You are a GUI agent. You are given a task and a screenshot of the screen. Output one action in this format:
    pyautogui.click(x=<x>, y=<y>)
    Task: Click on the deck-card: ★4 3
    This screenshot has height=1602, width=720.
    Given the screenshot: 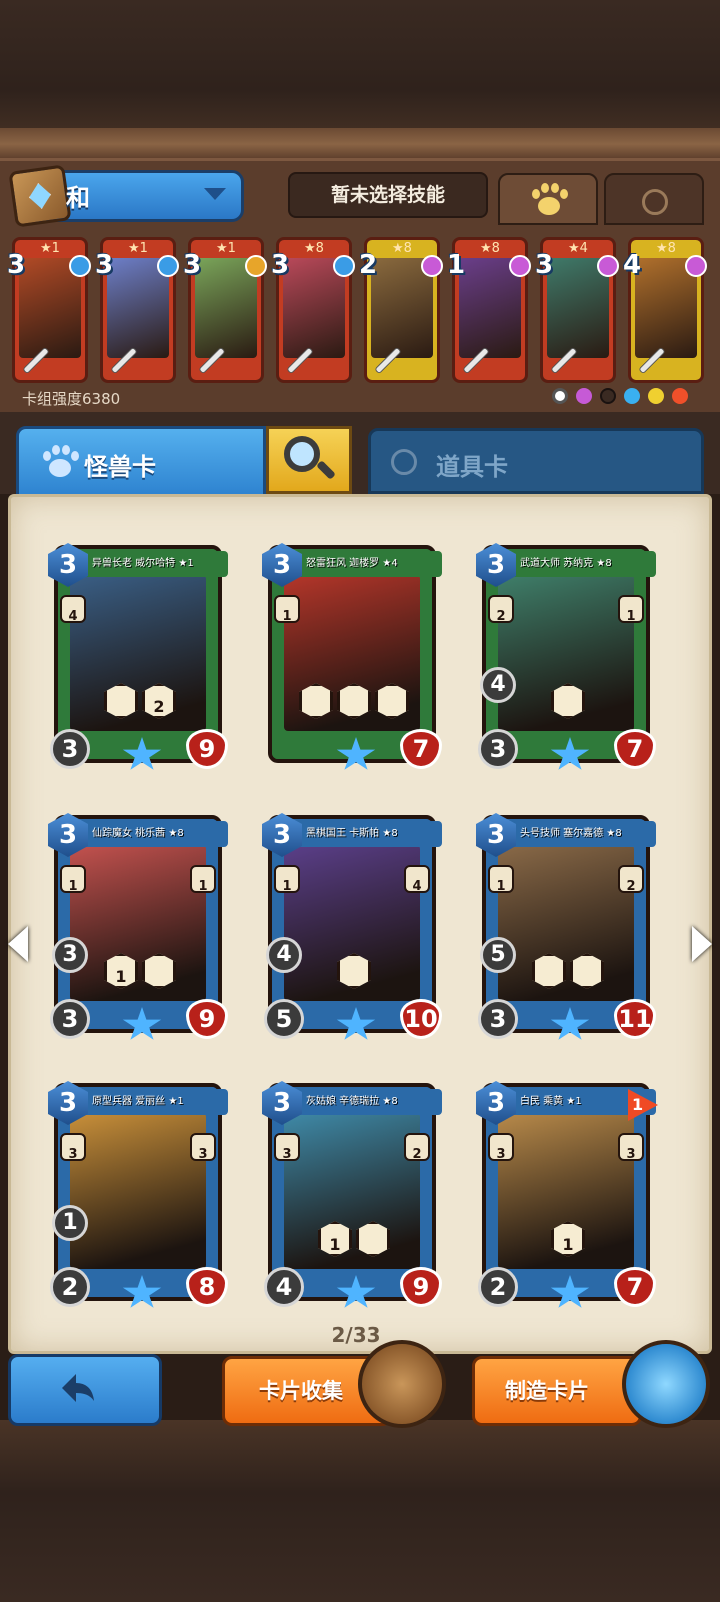 What is the action you would take?
    pyautogui.click(x=577, y=310)
    